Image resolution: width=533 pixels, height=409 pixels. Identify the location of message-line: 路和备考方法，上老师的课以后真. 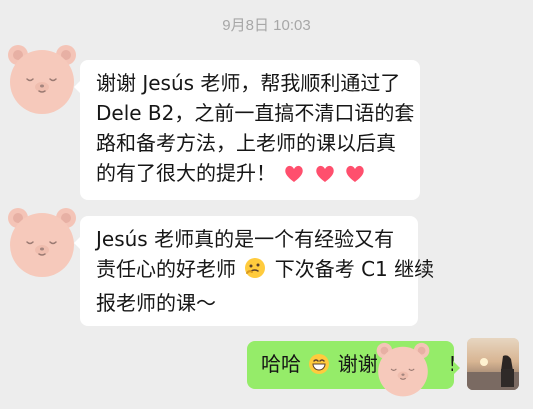
(246, 143).